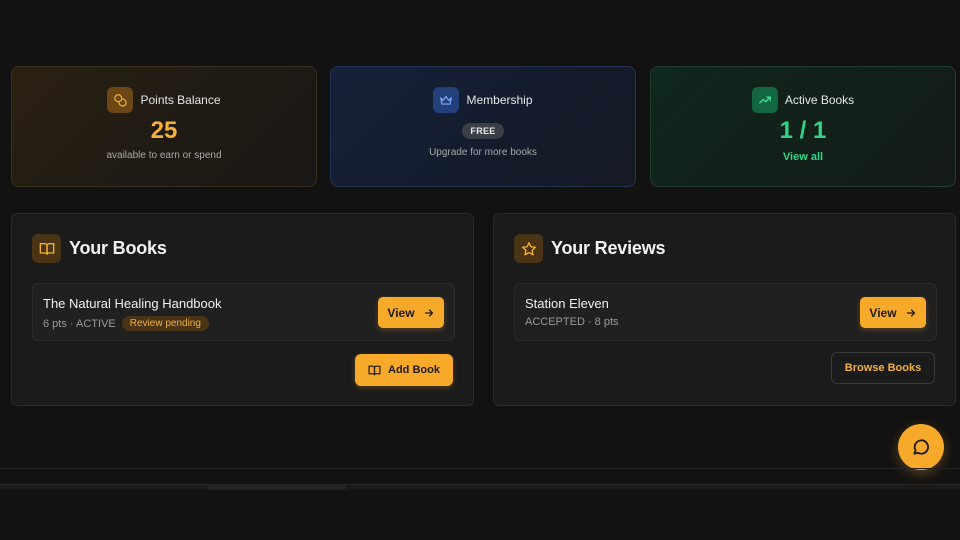 The width and height of the screenshot is (960, 540). I want to click on book-meta: 6 pts · ACTIVE Review pending, so click(126, 323).